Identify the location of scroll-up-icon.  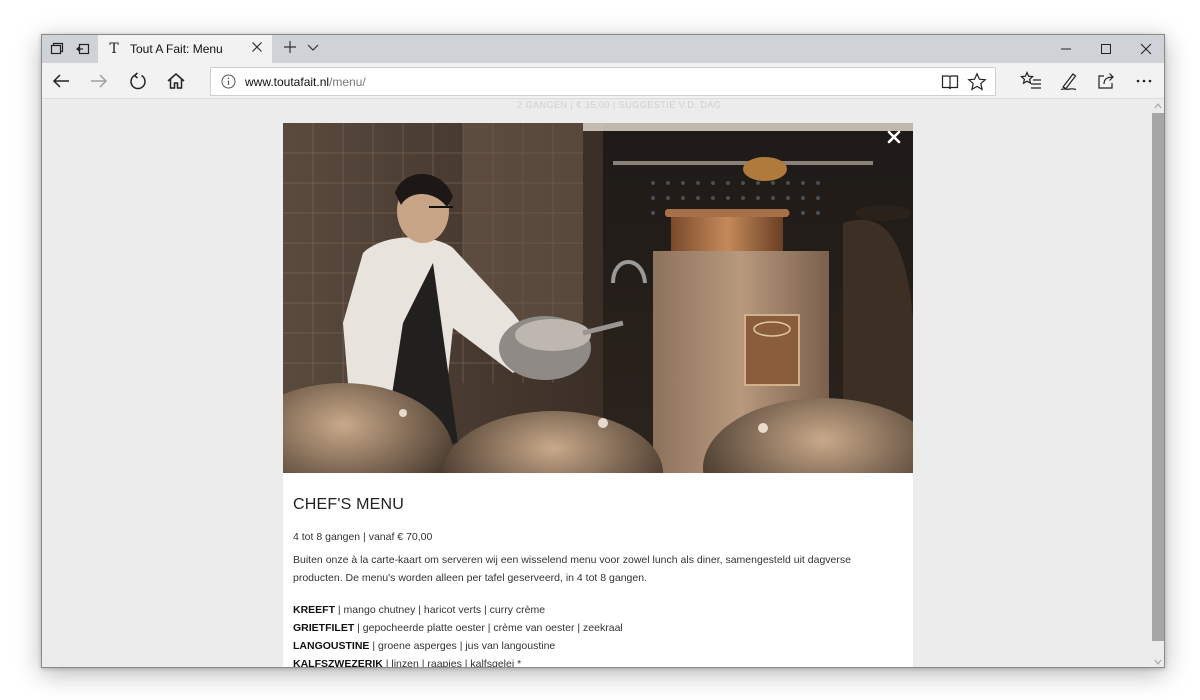
(1158, 106).